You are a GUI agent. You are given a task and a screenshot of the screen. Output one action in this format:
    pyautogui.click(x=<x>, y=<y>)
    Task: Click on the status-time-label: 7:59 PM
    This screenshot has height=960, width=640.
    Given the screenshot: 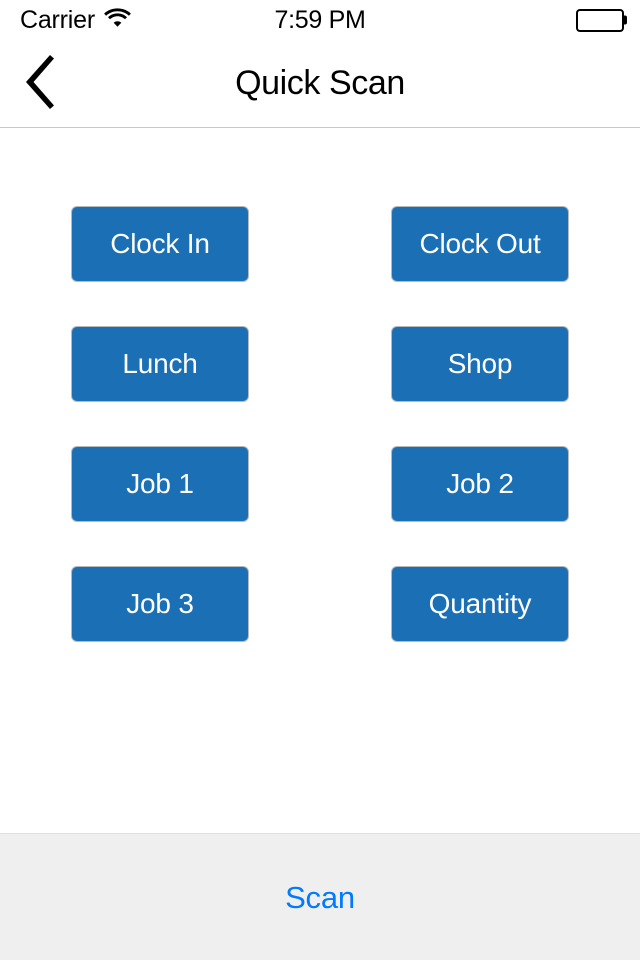 What is the action you would take?
    pyautogui.click(x=320, y=19)
    